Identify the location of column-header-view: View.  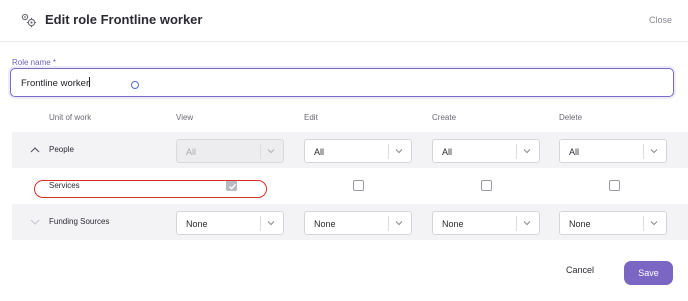
(185, 117).